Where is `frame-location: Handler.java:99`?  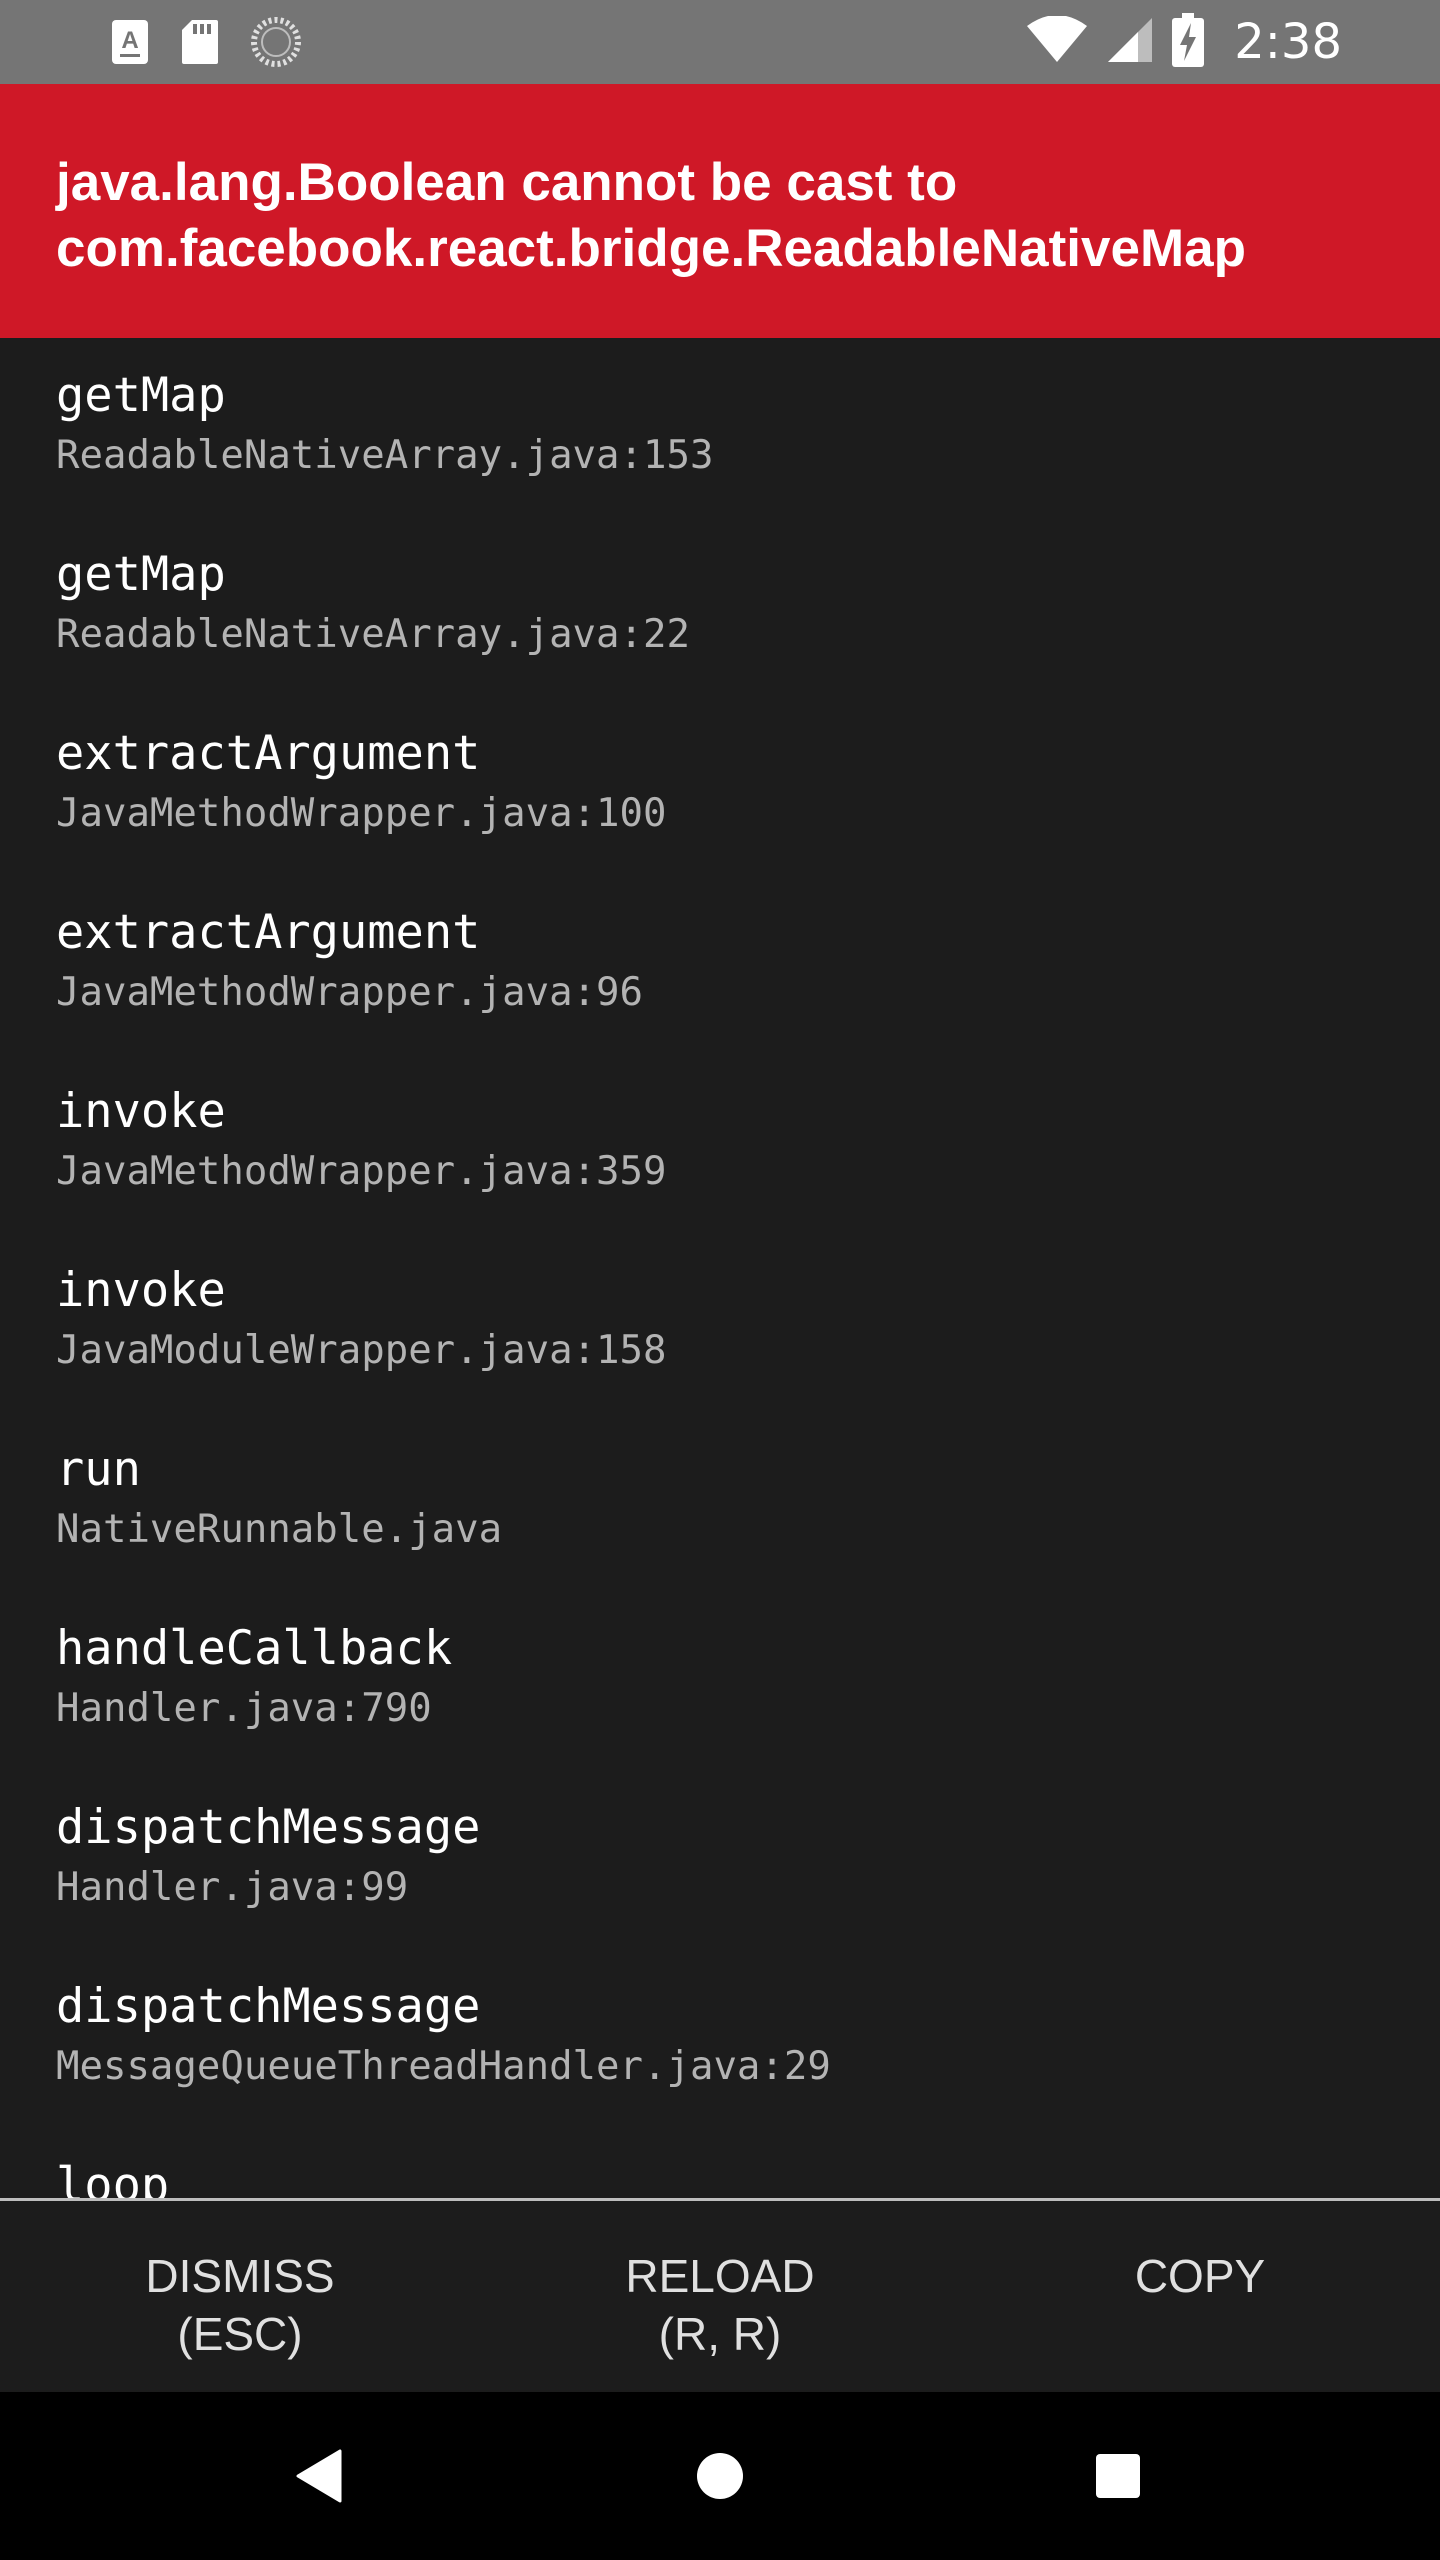
frame-location: Handler.java:99 is located at coordinates (232, 1887).